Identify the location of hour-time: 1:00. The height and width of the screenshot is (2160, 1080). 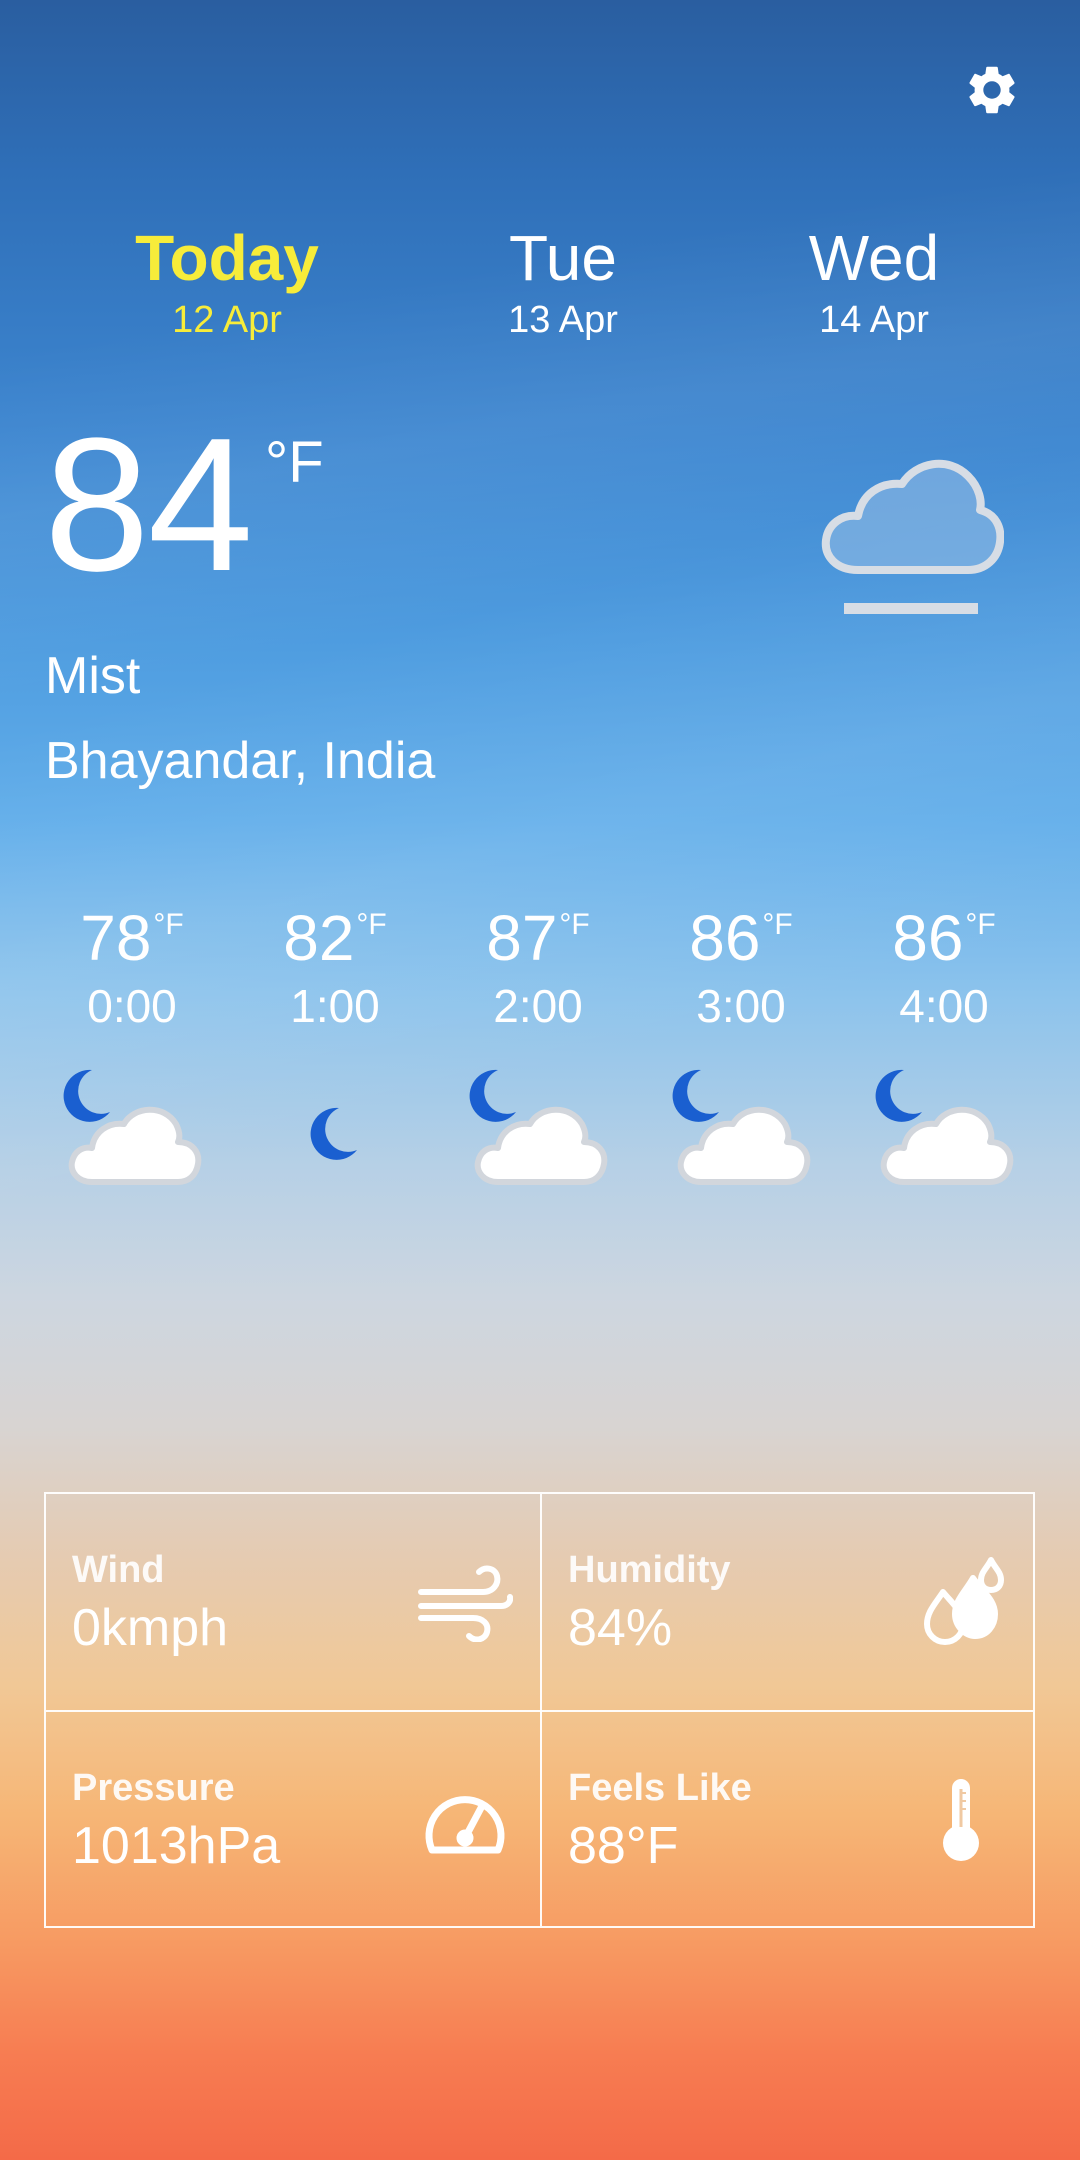
(335, 1006).